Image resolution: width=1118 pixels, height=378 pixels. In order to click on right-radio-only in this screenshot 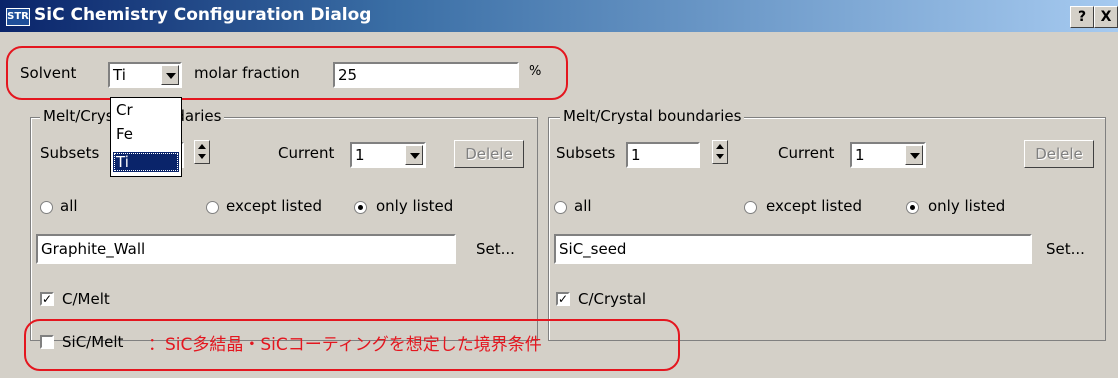, I will do `click(912, 207)`.